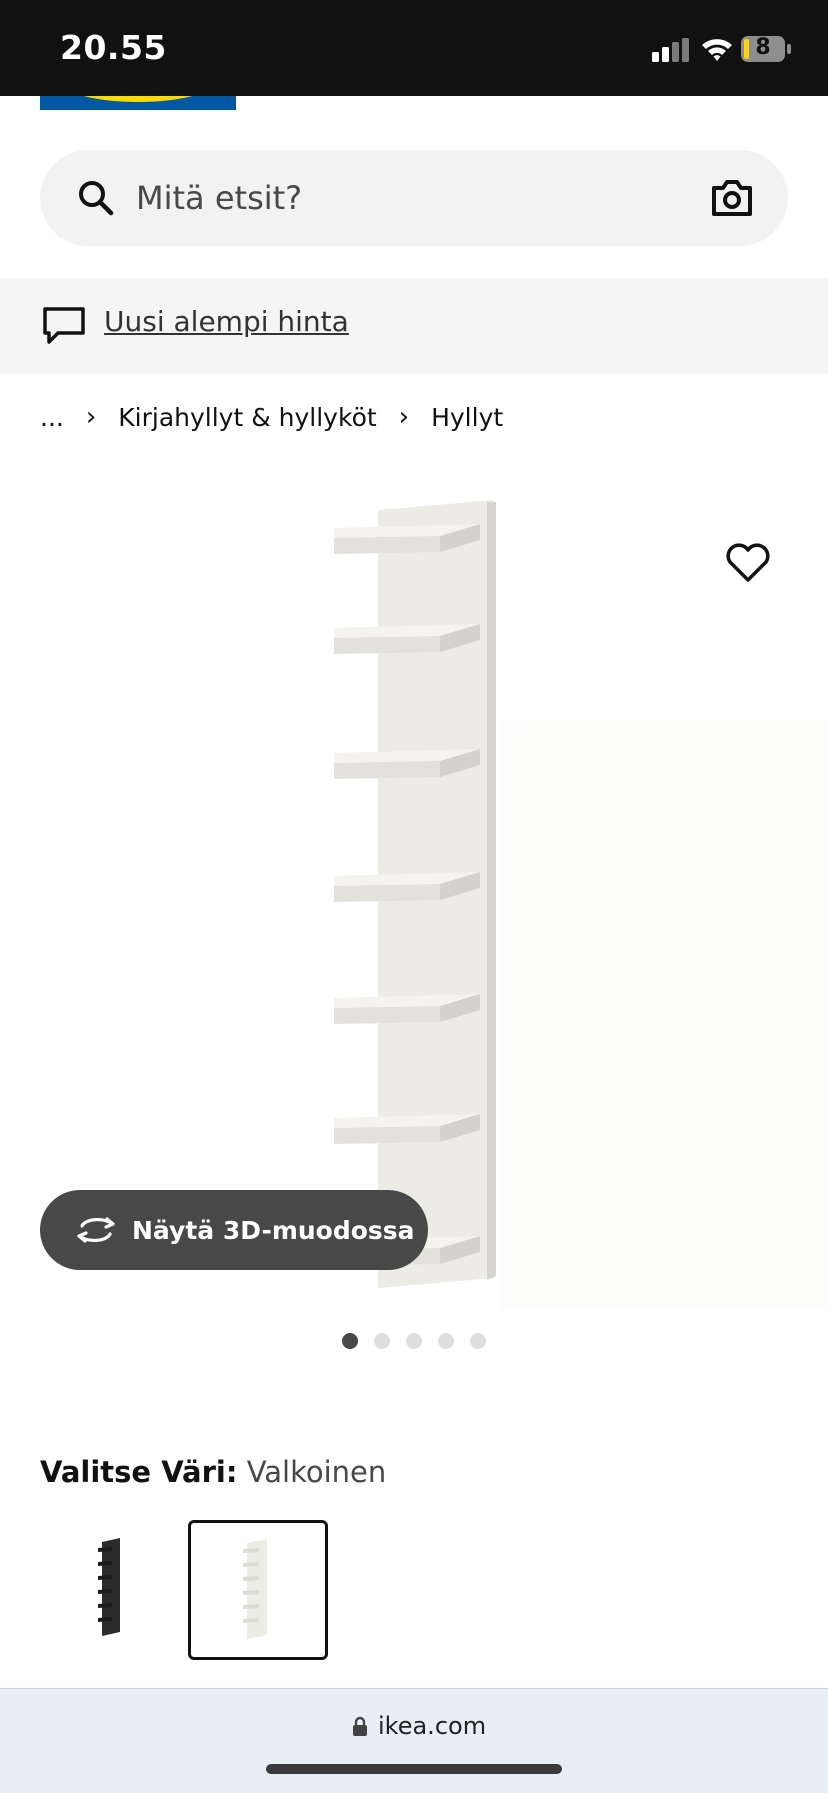 The width and height of the screenshot is (828, 1793). I want to click on breadcrumb-item-hyllyt: Hyllyt, so click(467, 417).